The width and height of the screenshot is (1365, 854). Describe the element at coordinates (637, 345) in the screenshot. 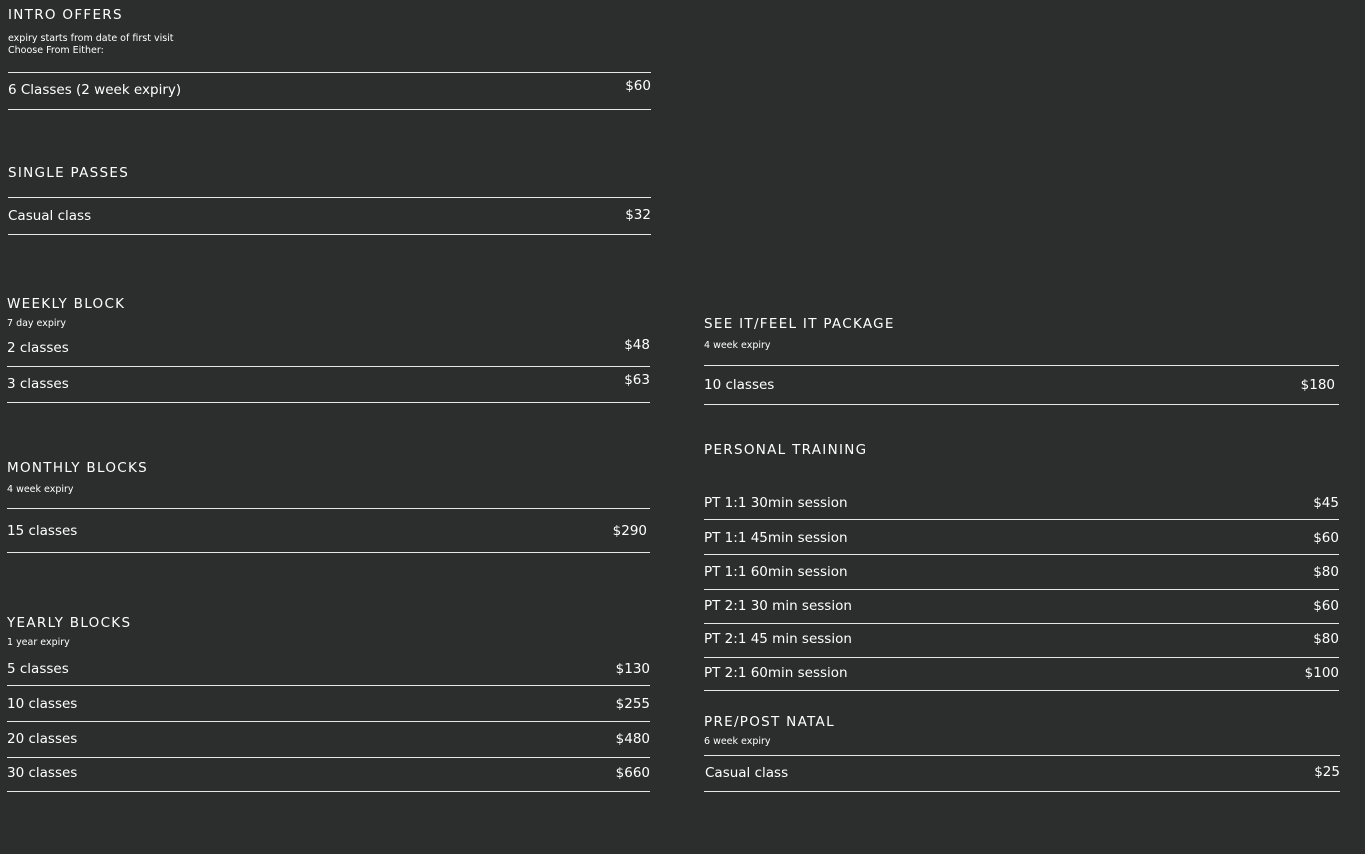

I see `item-price: $48` at that location.